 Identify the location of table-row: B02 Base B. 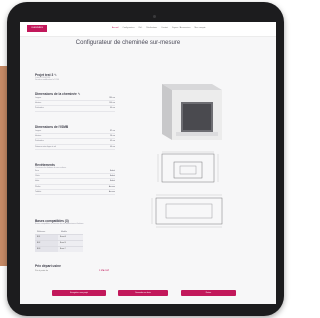
(59, 243).